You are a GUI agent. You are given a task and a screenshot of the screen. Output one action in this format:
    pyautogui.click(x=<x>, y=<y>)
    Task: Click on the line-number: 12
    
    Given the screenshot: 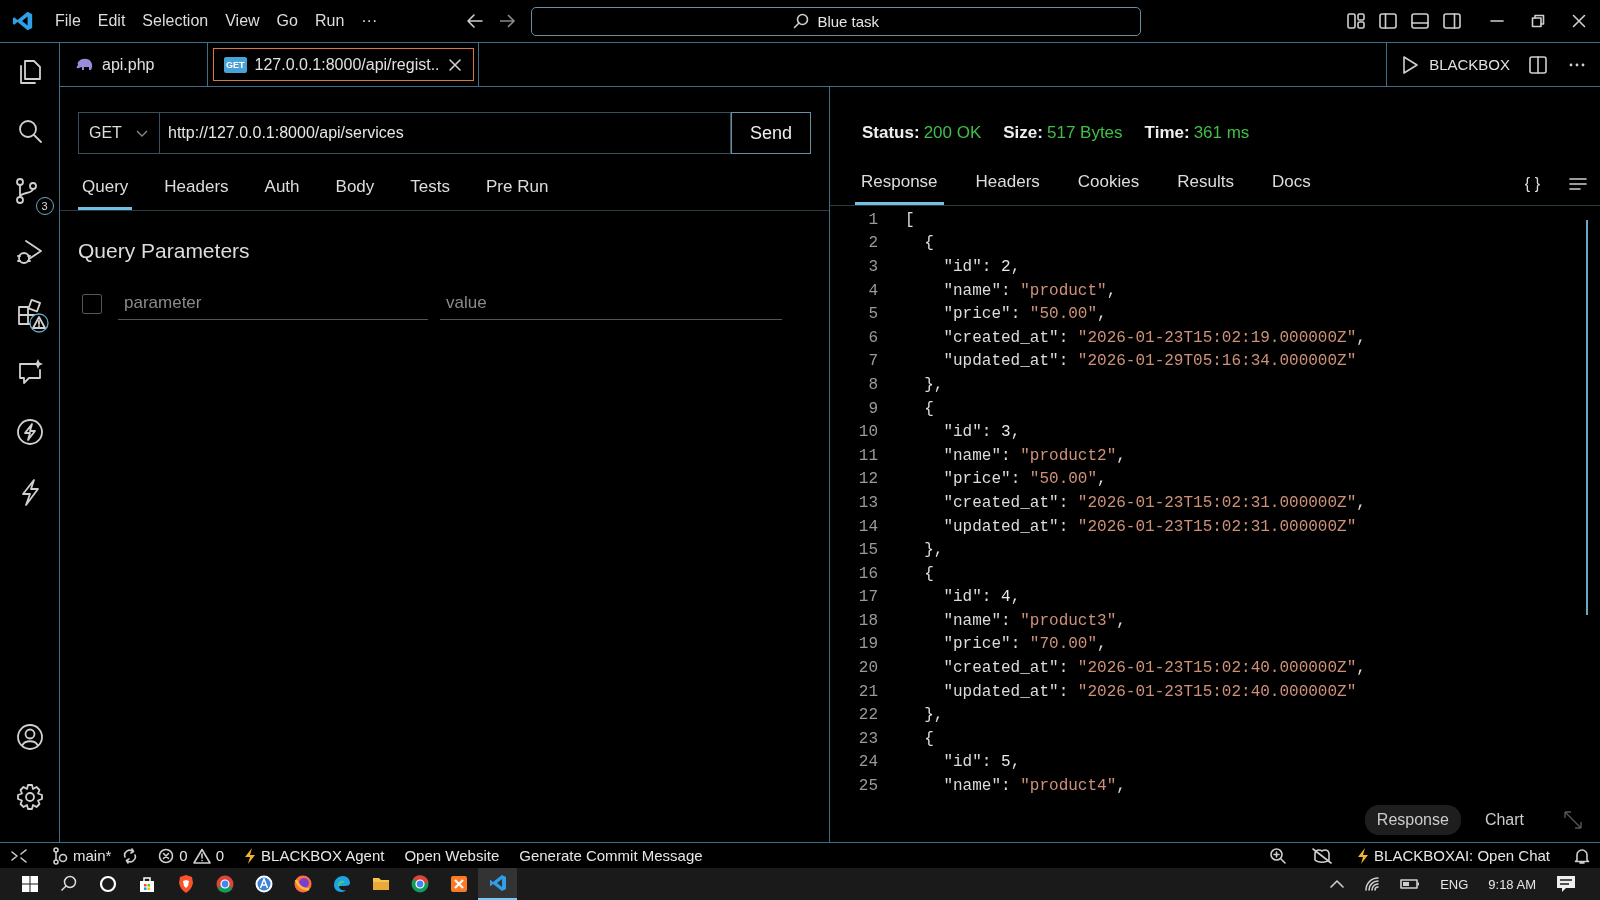 What is the action you would take?
    pyautogui.click(x=867, y=479)
    